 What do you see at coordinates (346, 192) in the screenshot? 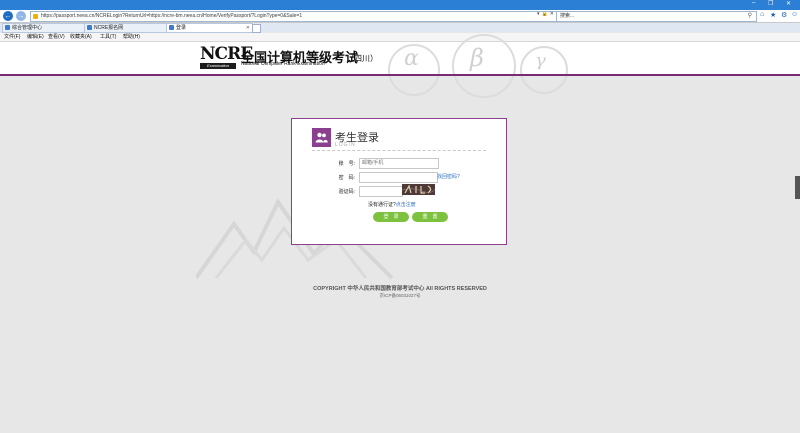
I see `captcha-label: 验证码:` at bounding box center [346, 192].